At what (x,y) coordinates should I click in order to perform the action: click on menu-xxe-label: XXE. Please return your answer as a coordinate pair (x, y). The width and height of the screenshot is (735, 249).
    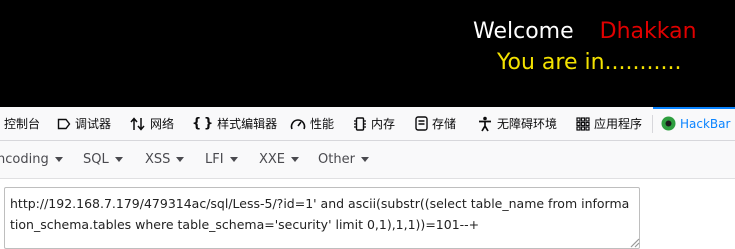
    Looking at the image, I should click on (272, 159).